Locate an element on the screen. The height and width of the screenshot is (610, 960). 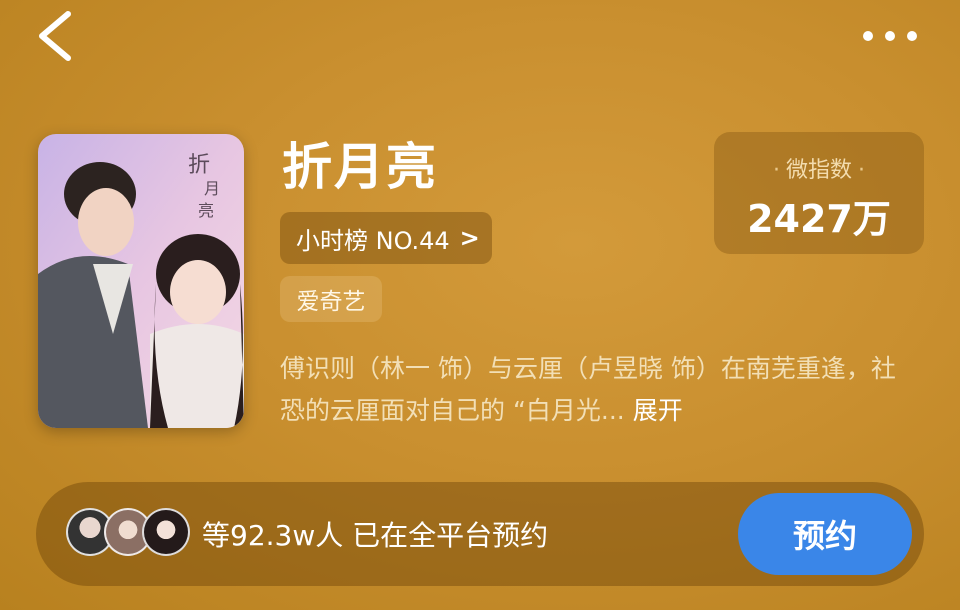
index-label: 微指数 is located at coordinates (818, 170).